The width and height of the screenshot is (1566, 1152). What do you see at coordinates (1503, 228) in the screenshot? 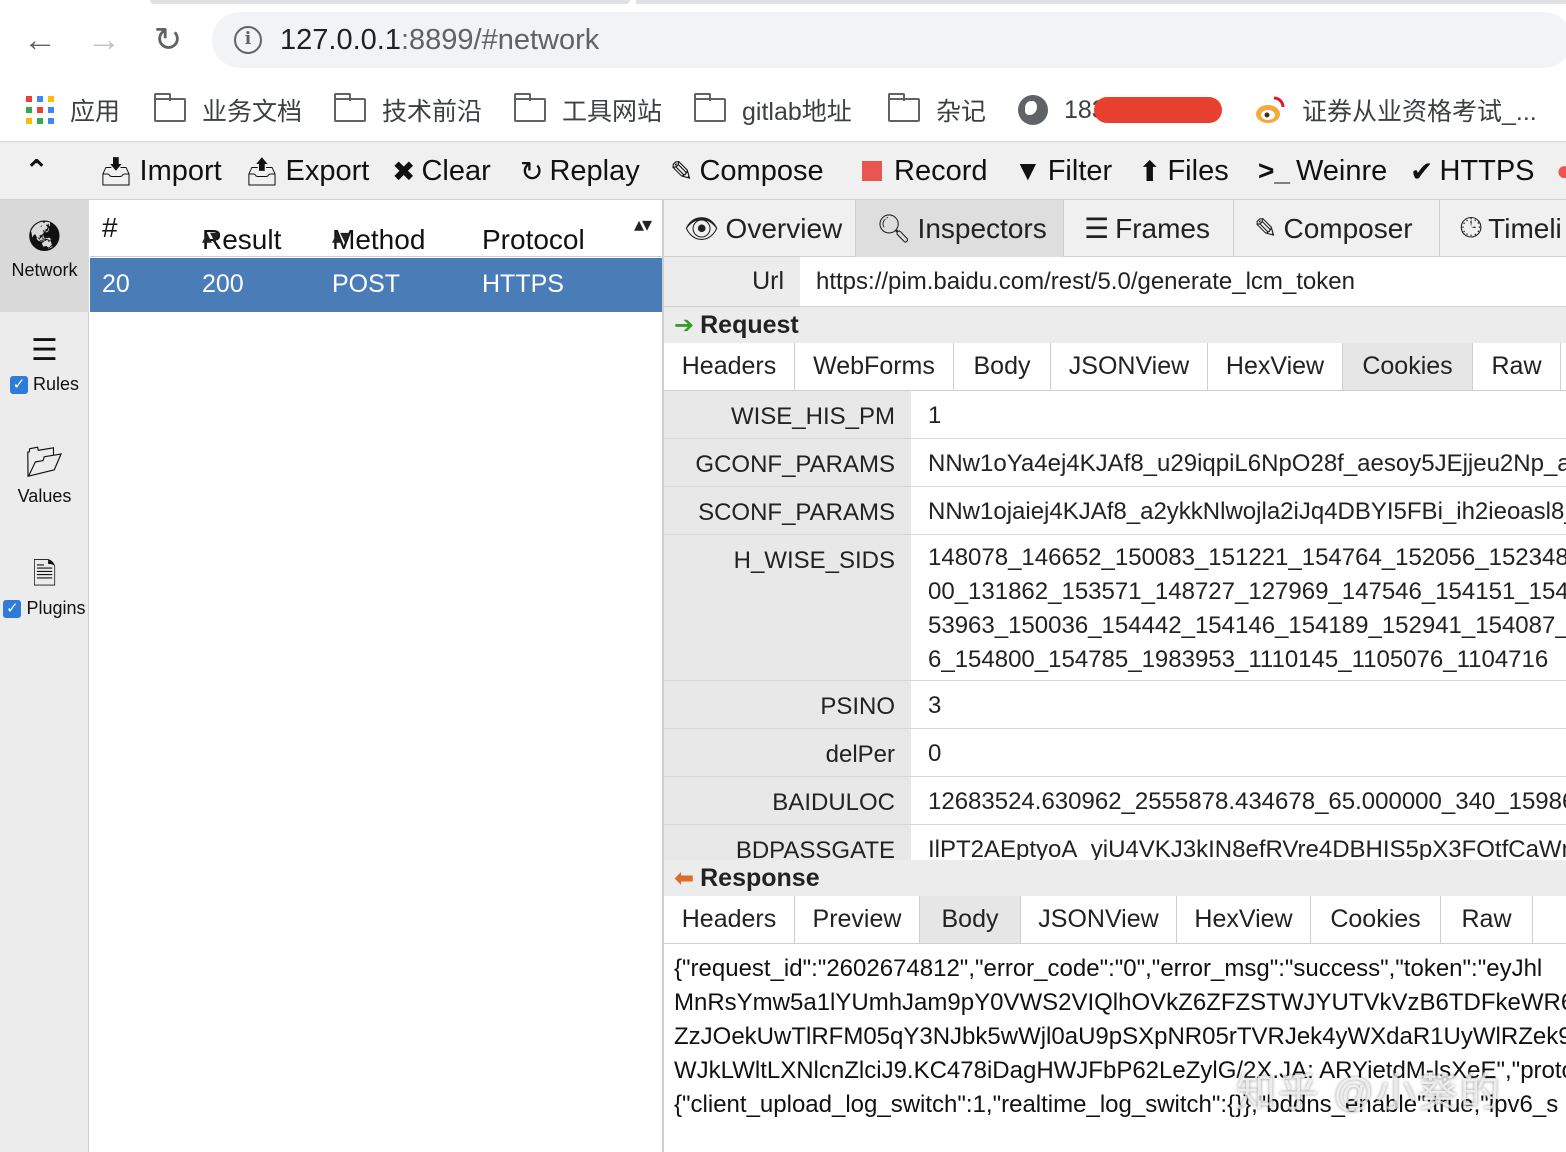
I see `tab-timeline: 🕒︎ Timeli` at bounding box center [1503, 228].